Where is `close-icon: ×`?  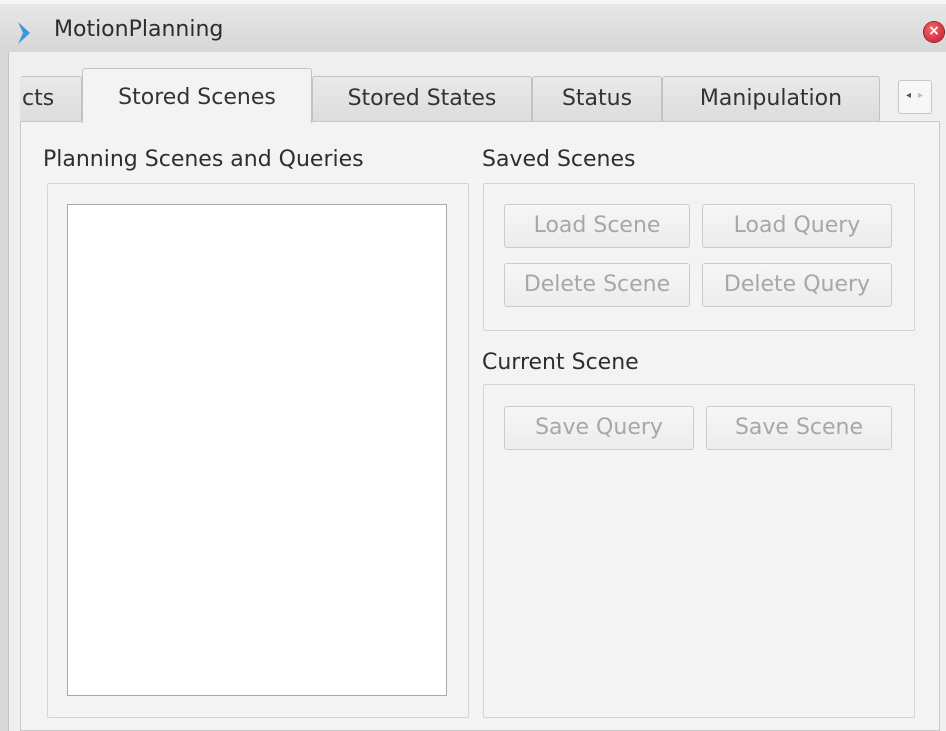
close-icon: × is located at coordinates (934, 32).